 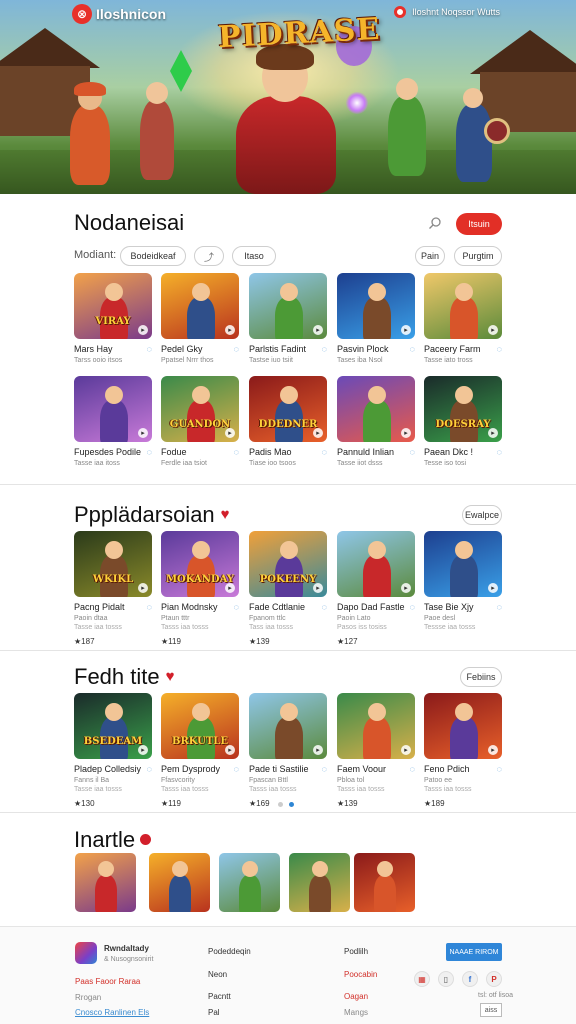 I want to click on game-card: ▸ Faem Voour ◌ Pbloa tol Tasss iaa tosss ★139, so click(x=376, y=750).